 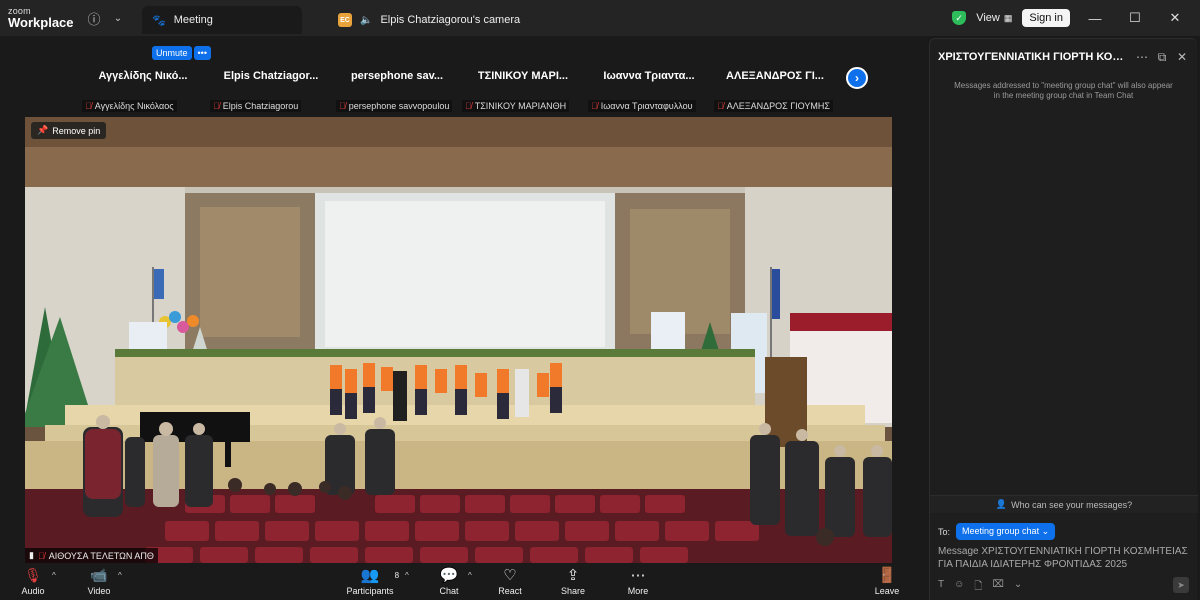 I want to click on more-options-button: •••, so click(x=202, y=53).